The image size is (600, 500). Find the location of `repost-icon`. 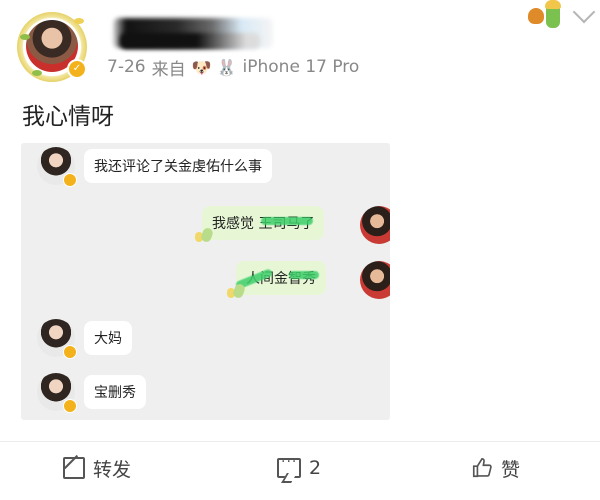

repost-icon is located at coordinates (74, 468).